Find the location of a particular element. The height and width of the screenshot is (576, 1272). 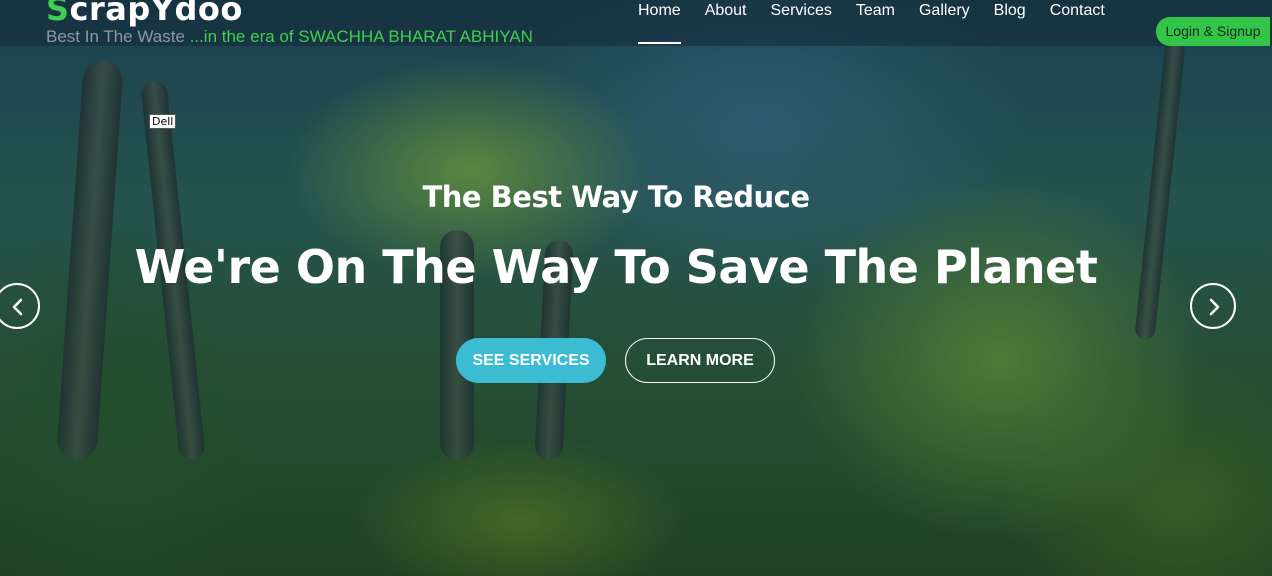

nav-item-home: Home is located at coordinates (659, 22).